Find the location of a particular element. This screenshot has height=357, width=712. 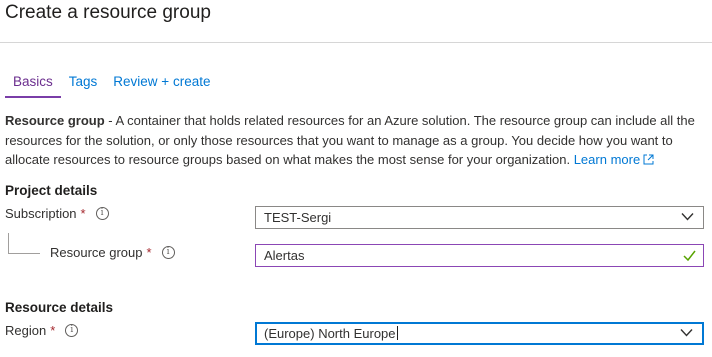

learn-more-label: Learn more is located at coordinates (607, 159).